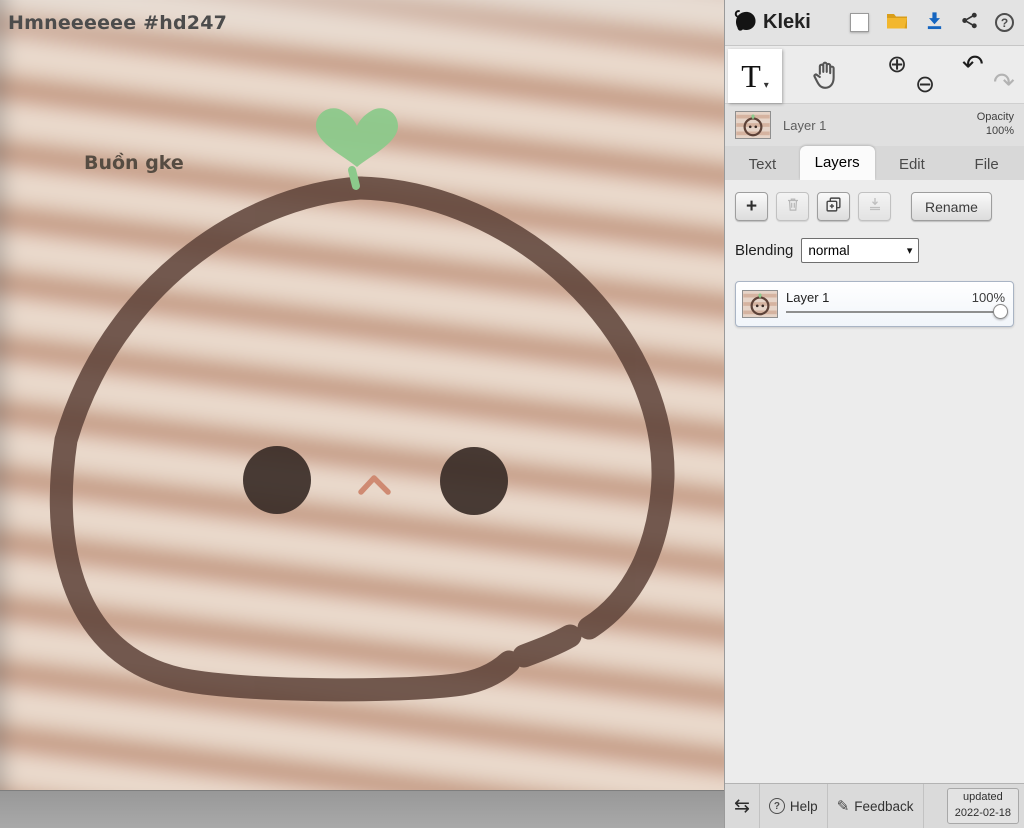 Image resolution: width=1024 pixels, height=828 pixels. What do you see at coordinates (860, 250) in the screenshot?
I see `blending-select: normal ▾` at bounding box center [860, 250].